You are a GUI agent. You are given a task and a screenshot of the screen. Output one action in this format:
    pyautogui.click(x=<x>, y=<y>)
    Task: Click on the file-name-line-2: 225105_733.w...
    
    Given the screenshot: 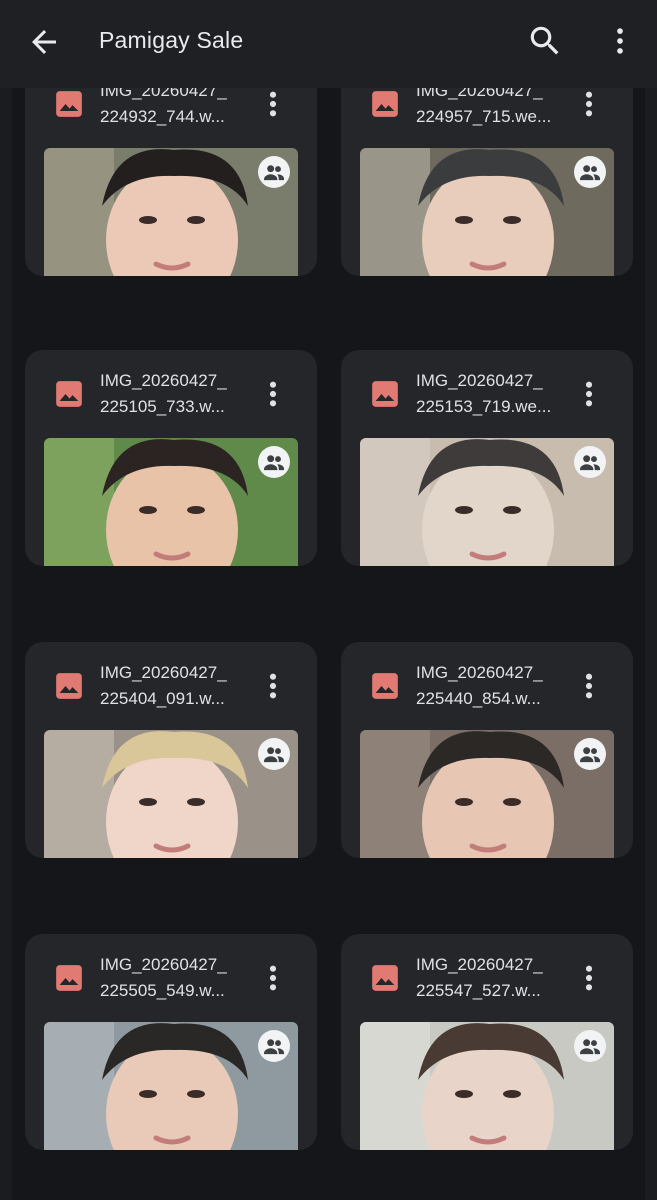 What is the action you would take?
    pyautogui.click(x=162, y=406)
    